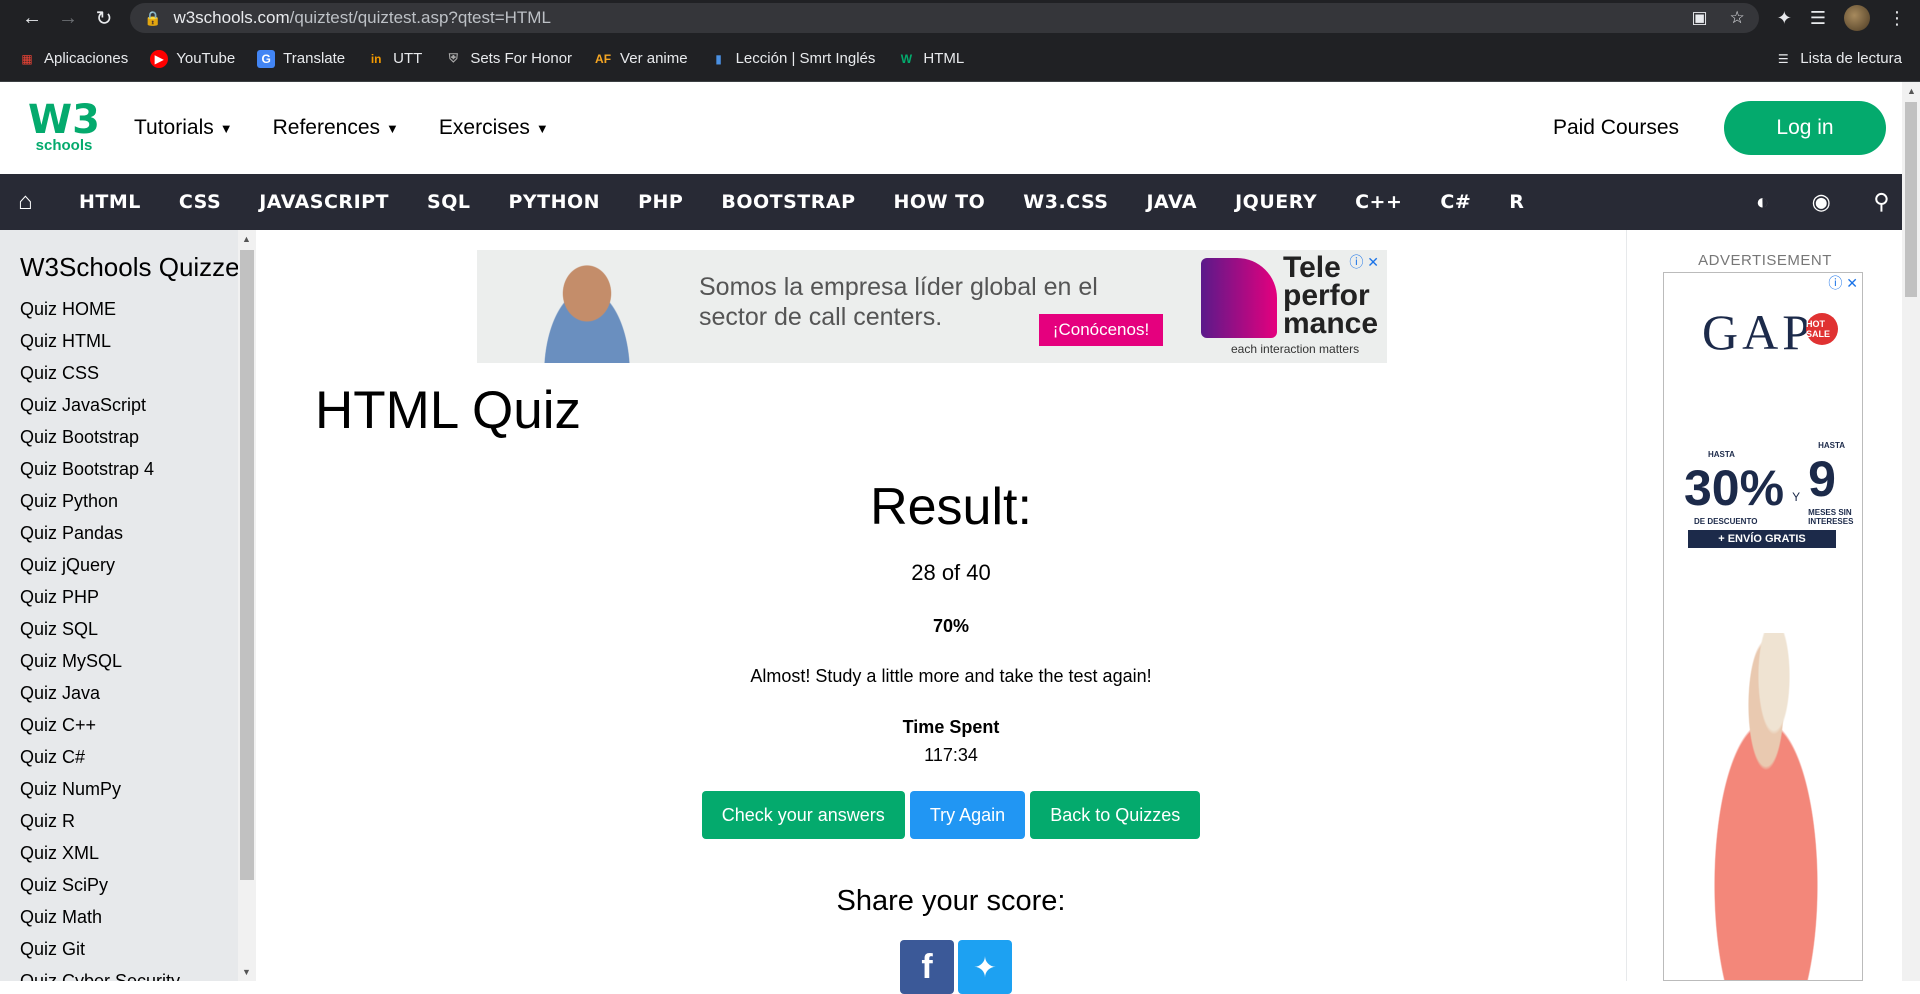 This screenshot has width=1920, height=994. I want to click on forward-icon: →, so click(68, 18).